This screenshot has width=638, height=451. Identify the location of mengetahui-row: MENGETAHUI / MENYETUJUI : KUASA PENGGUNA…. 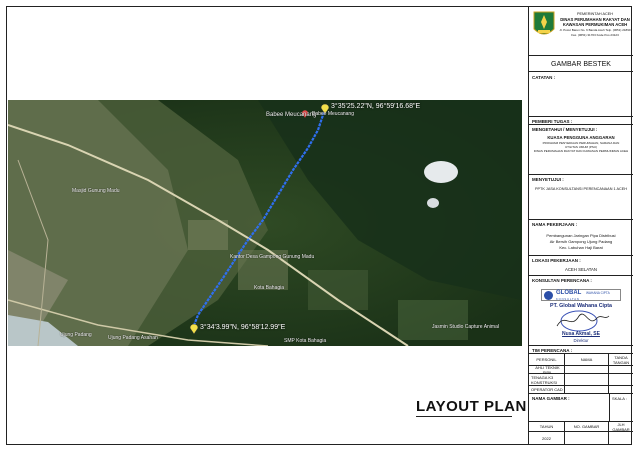
(581, 150).